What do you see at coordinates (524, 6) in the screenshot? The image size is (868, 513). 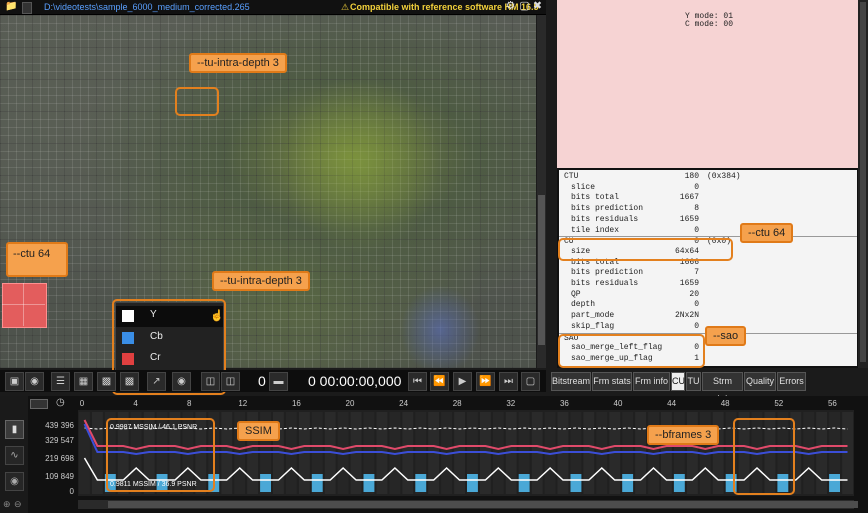 I see `window-icon: ▢` at bounding box center [524, 6].